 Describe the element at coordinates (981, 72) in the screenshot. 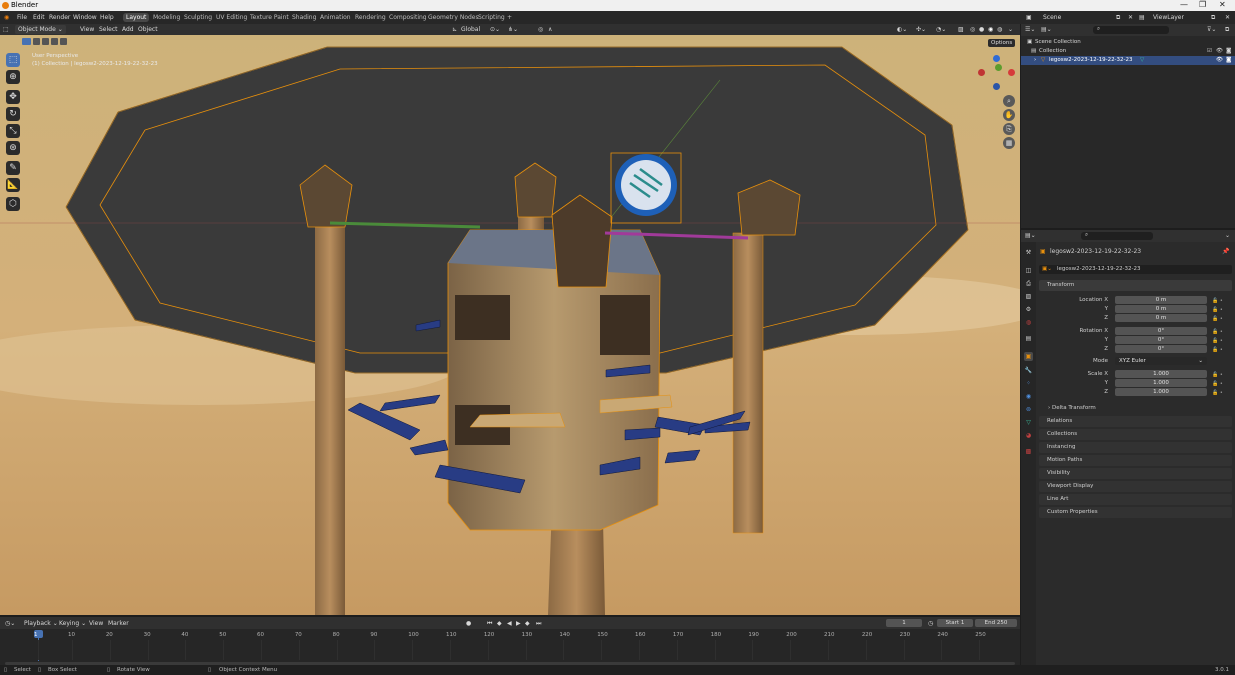

I see `gizmo-neg-x-axis-icon` at that location.